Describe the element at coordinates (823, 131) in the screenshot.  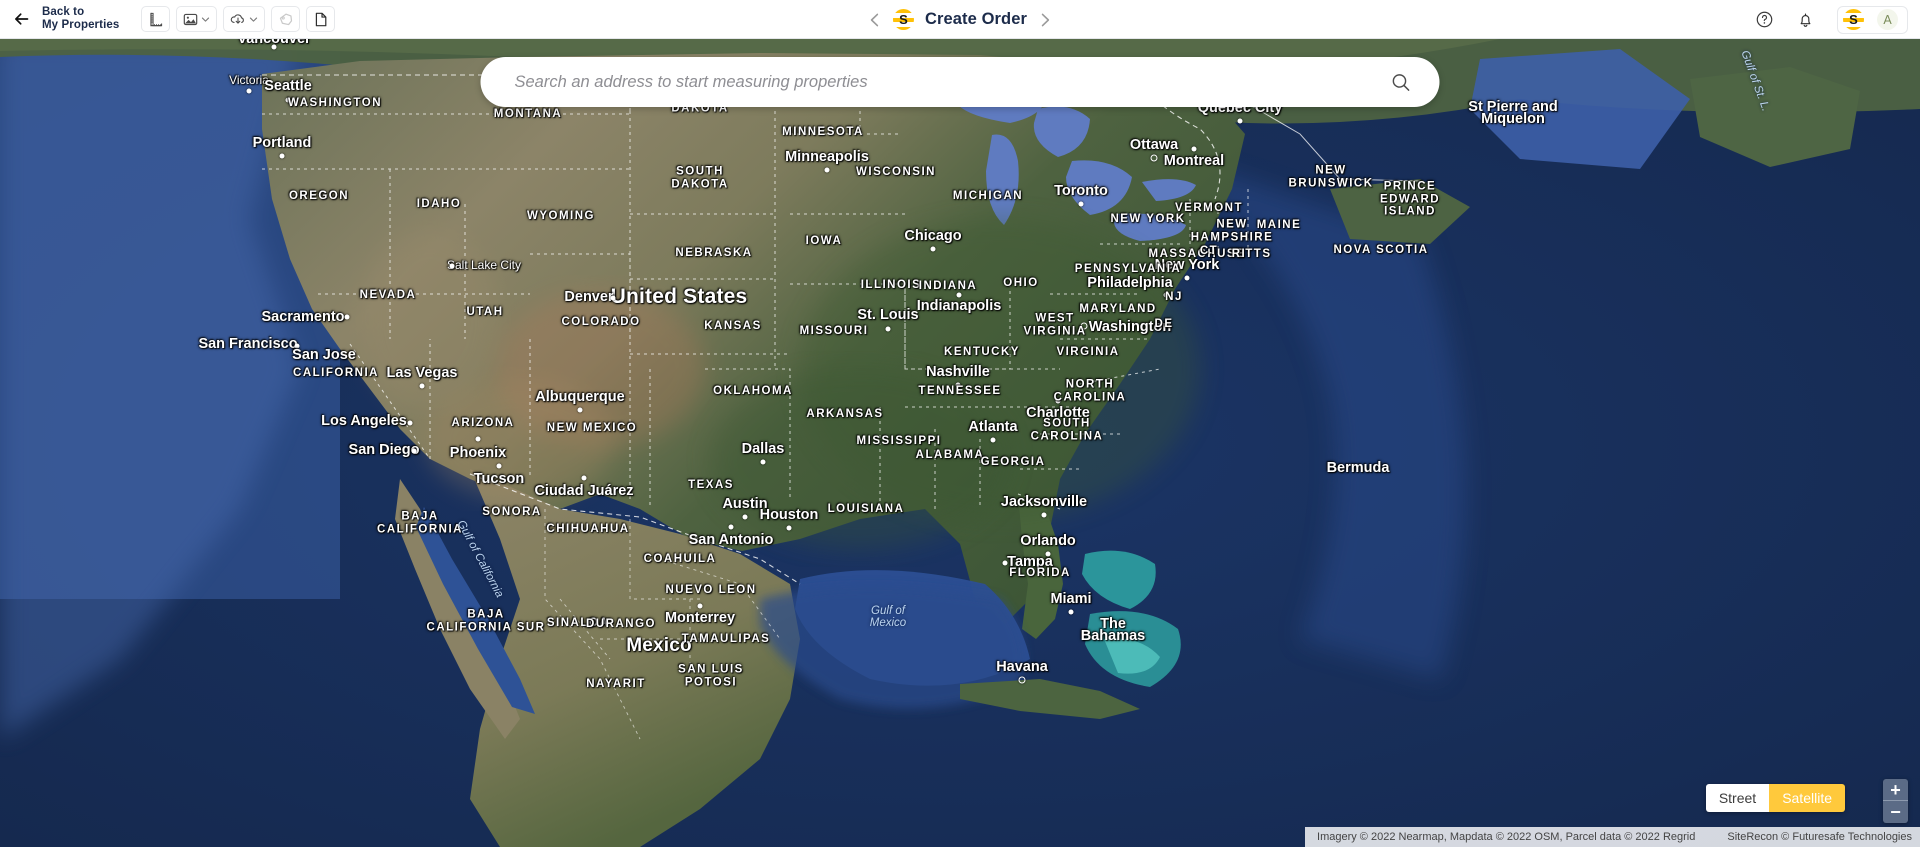
I see `map-label-state: MINNESOTA` at that location.